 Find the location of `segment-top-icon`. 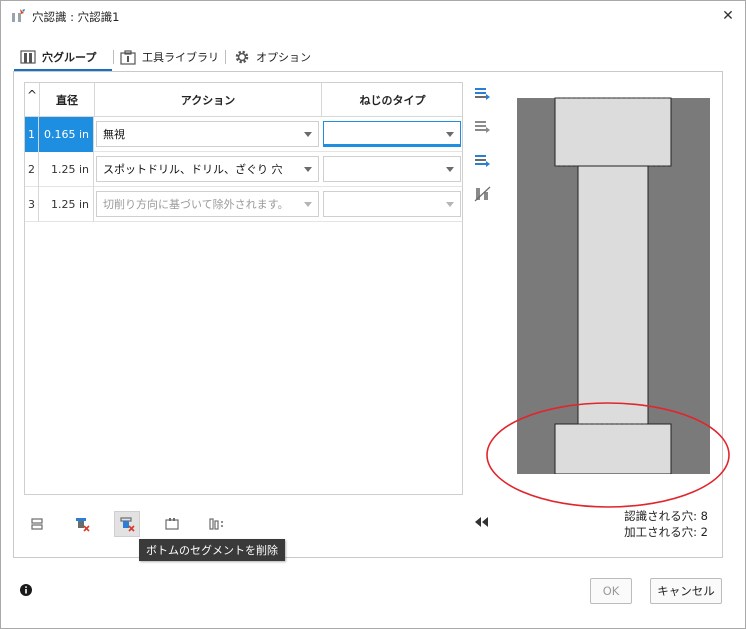

segment-top-icon is located at coordinates (37, 524).